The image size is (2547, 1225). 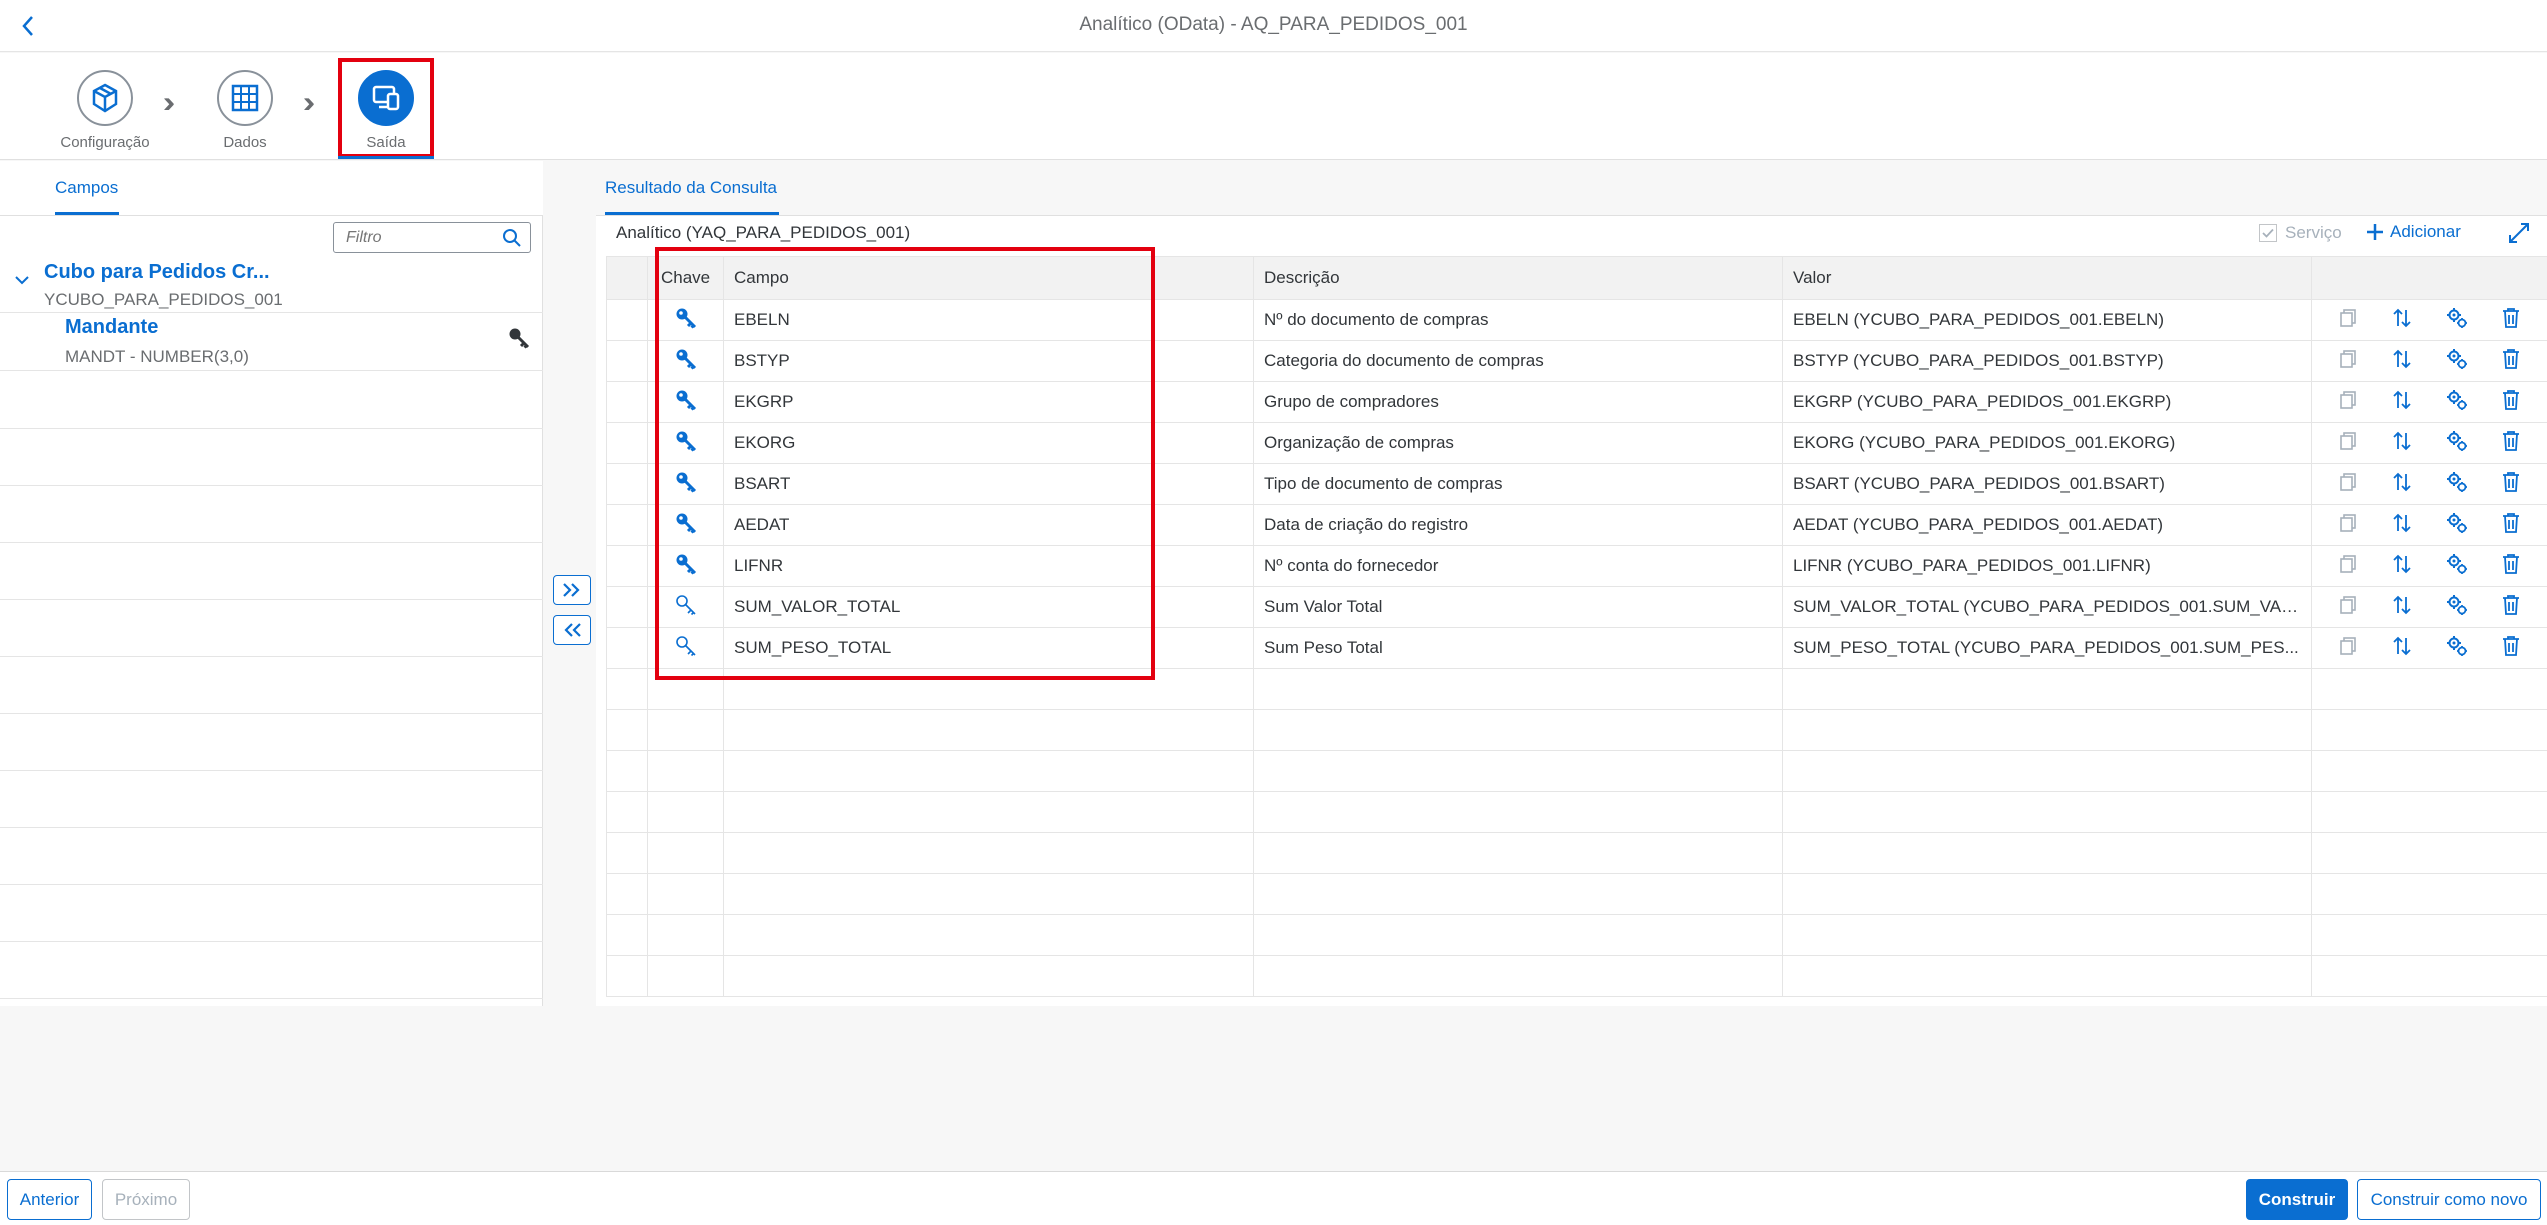 I want to click on search-icon, so click(x=512, y=240).